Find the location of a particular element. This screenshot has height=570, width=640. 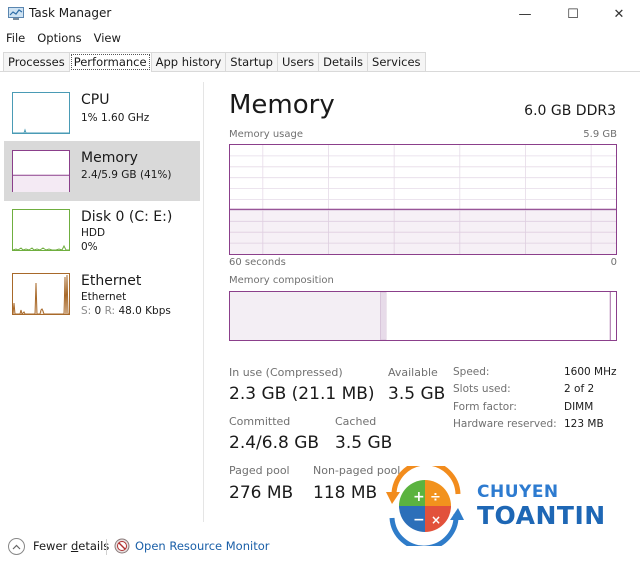

available-label: Available is located at coordinates (413, 372).